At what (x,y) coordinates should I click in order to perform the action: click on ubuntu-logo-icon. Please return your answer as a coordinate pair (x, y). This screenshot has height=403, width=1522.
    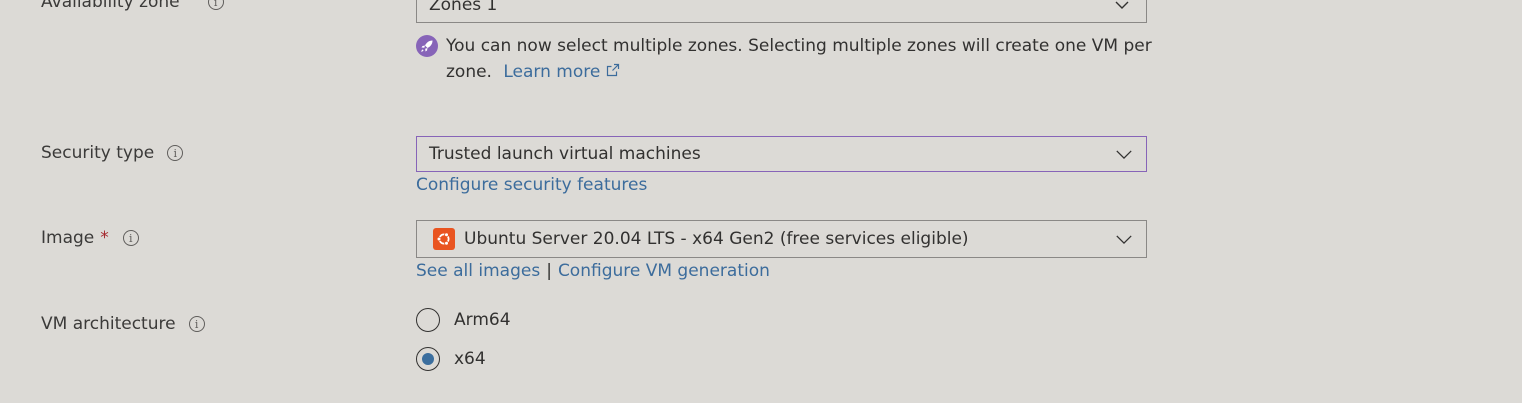
    Looking at the image, I should click on (444, 239).